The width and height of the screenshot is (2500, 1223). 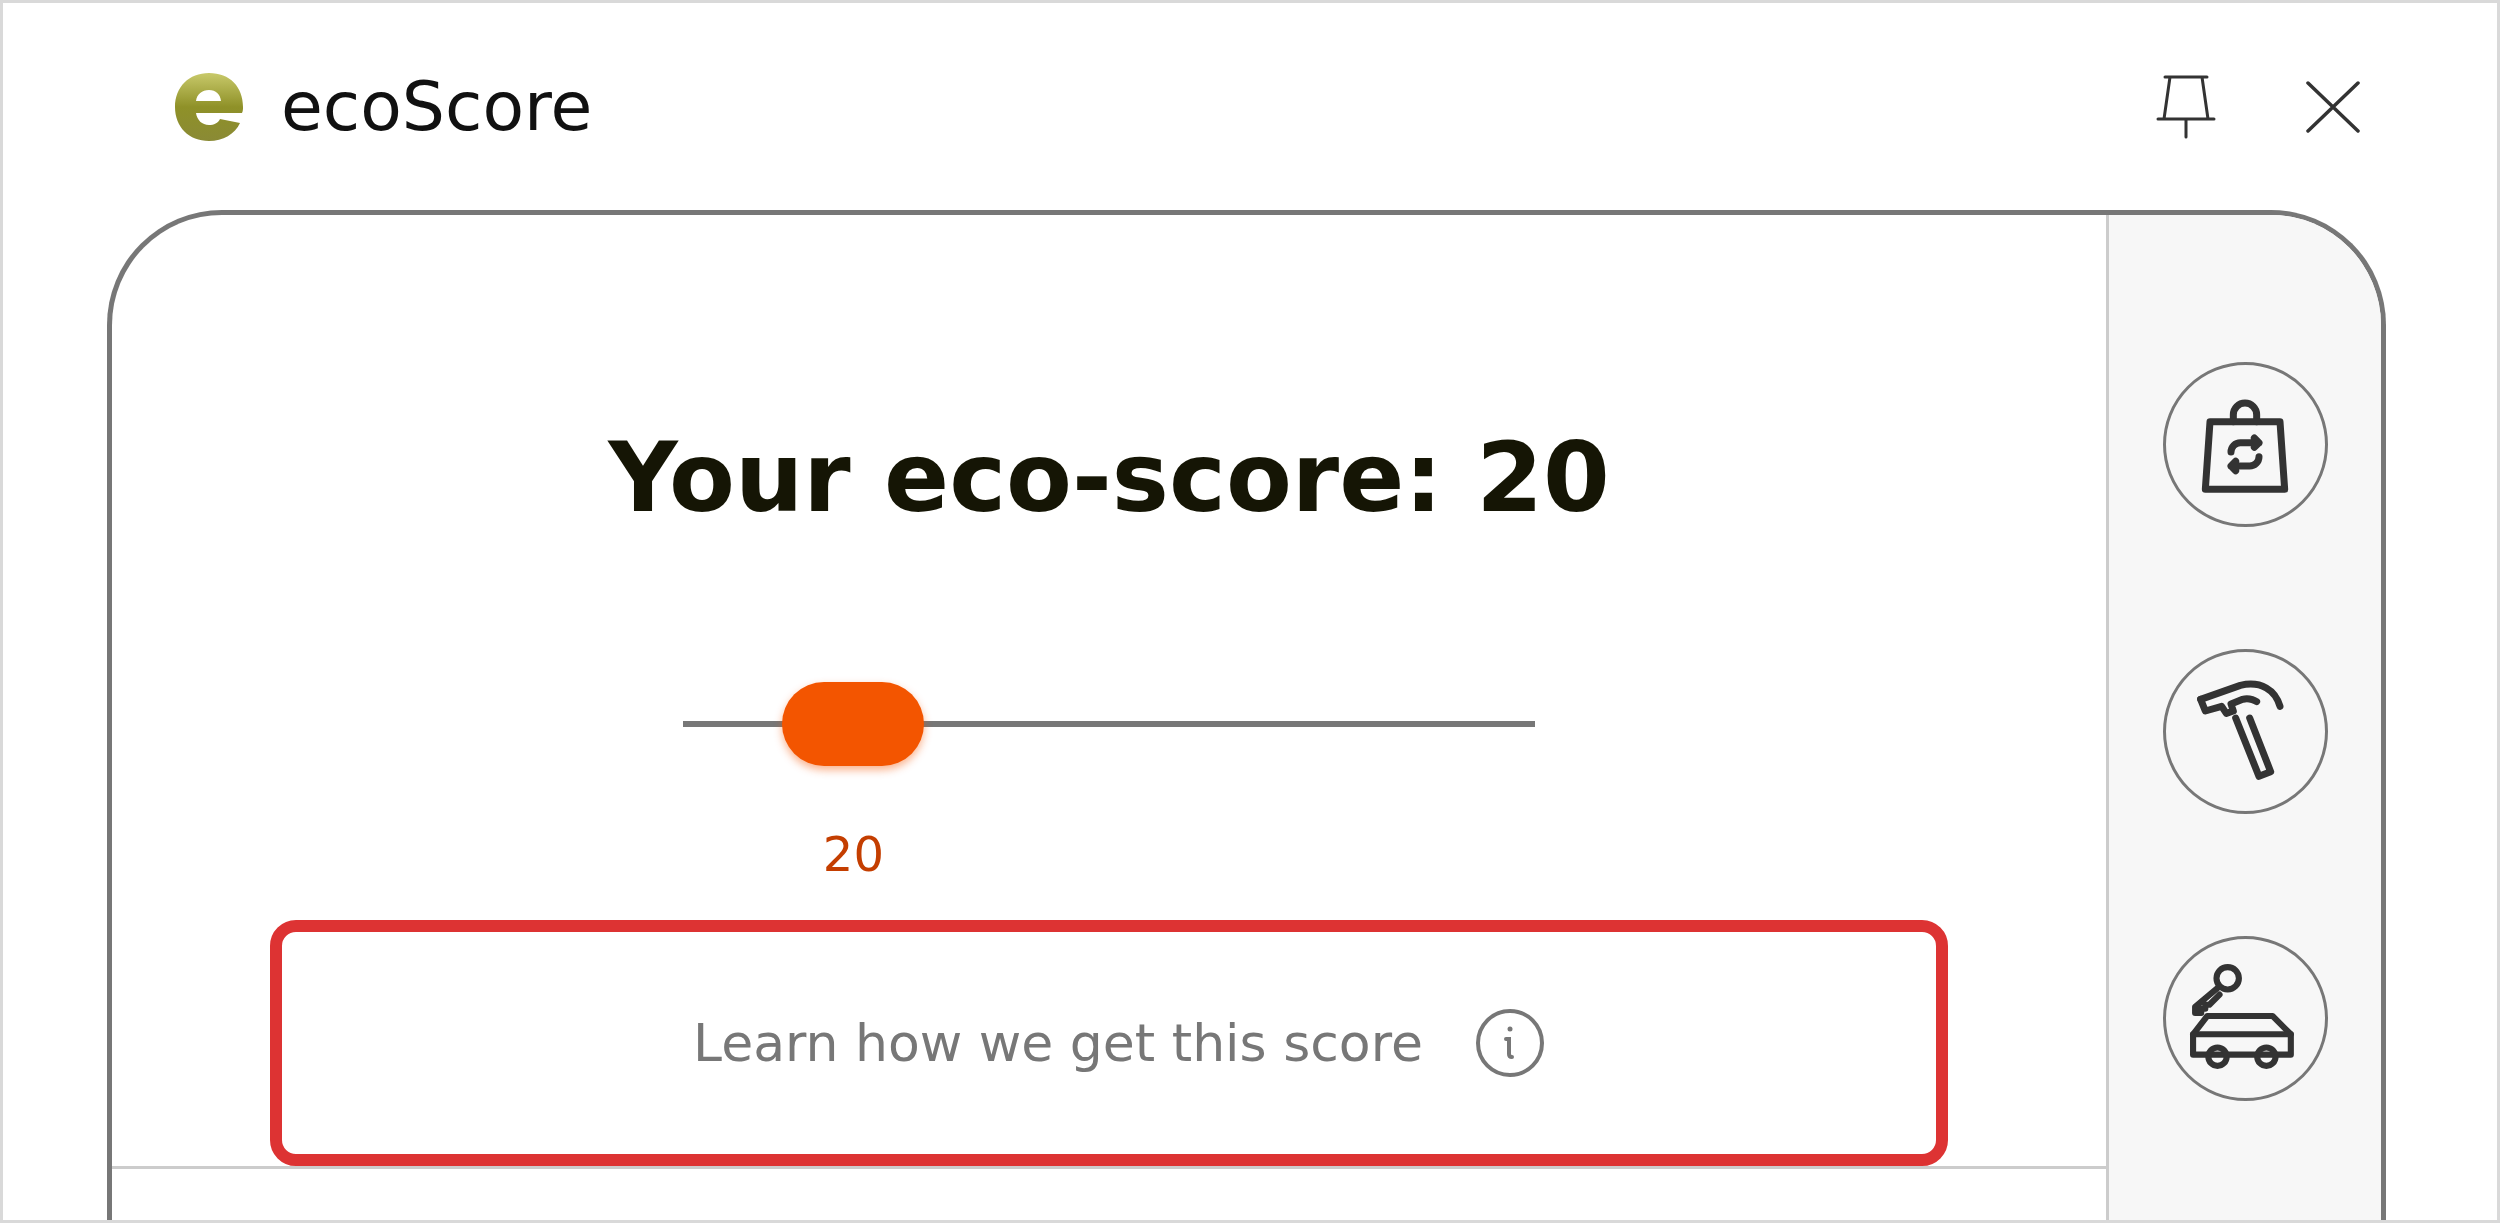 What do you see at coordinates (1509, 1043) in the screenshot?
I see `info-icon` at bounding box center [1509, 1043].